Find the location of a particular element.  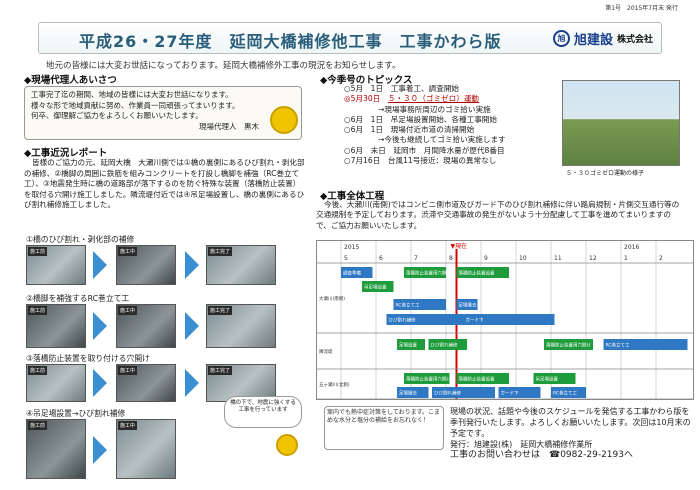

topic-row: →今後も継続してゴミ拾い実施します is located at coordinates (442, 140).